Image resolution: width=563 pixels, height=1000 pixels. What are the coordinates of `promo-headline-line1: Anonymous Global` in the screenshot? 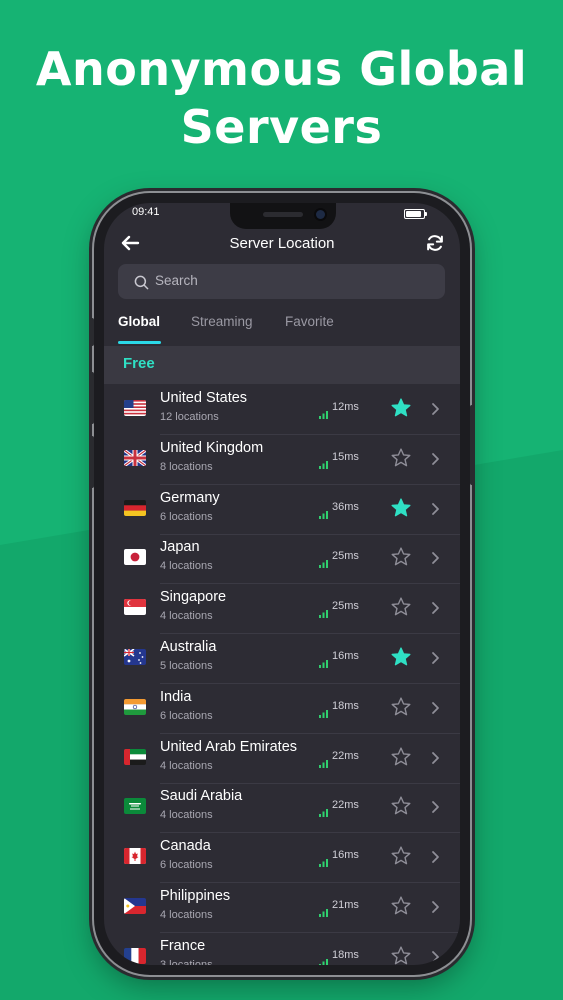 It's located at (281, 69).